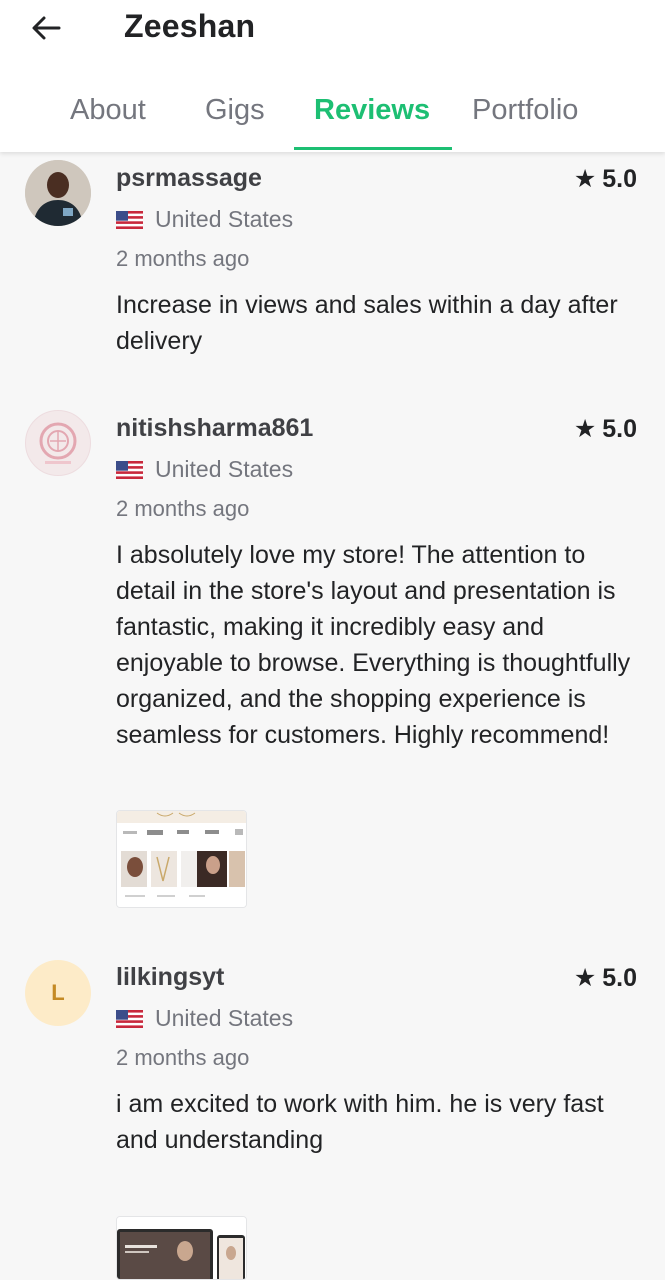  I want to click on tab-about: About, so click(108, 110).